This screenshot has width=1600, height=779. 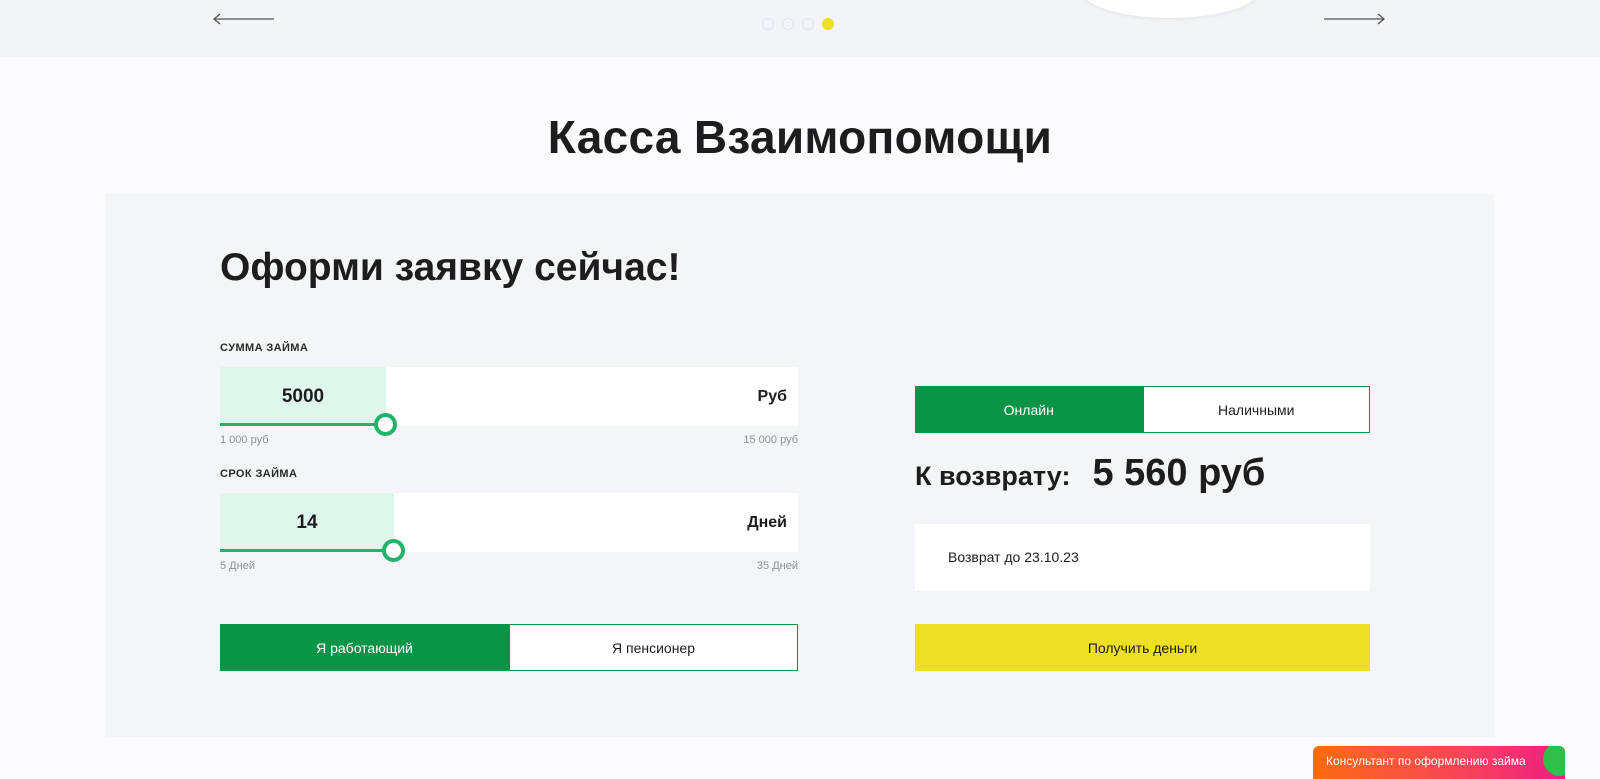 What do you see at coordinates (1256, 409) in the screenshot?
I see `cash-option-button: Наличными` at bounding box center [1256, 409].